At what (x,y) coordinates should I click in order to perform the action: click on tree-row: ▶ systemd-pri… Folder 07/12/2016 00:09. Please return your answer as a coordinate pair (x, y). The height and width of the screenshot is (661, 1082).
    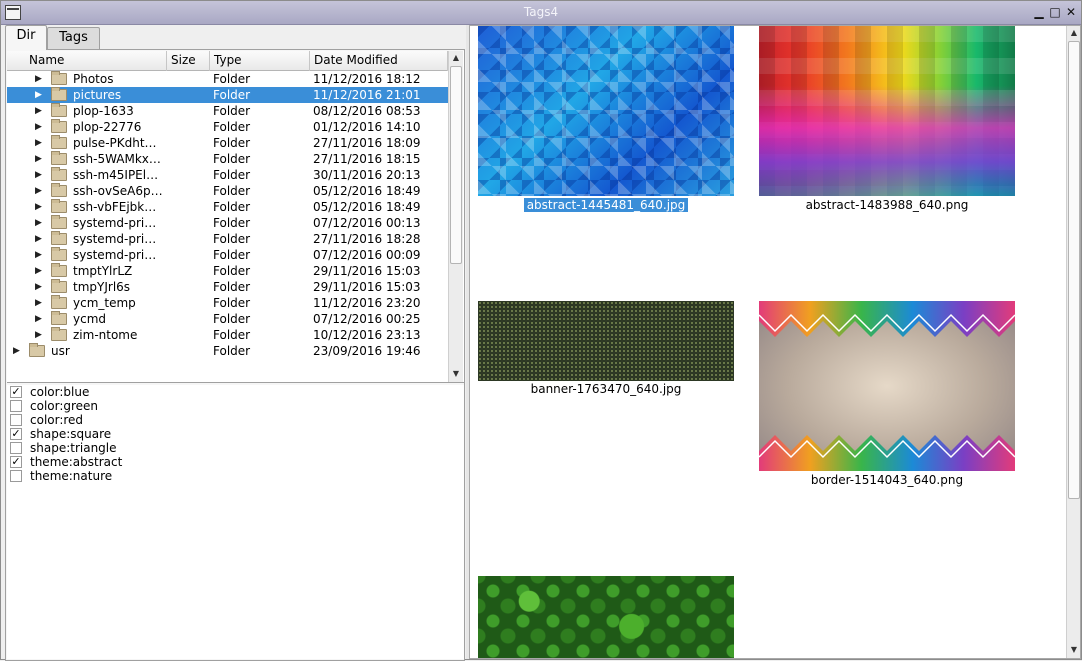
    Looking at the image, I should click on (227, 255).